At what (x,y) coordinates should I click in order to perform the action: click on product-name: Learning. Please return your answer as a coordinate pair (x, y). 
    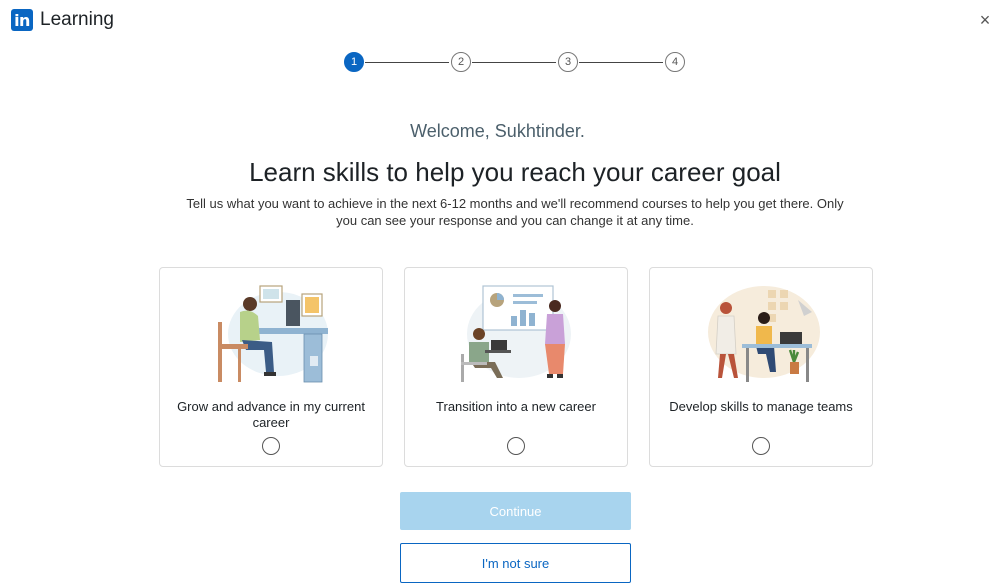
    Looking at the image, I should click on (77, 19).